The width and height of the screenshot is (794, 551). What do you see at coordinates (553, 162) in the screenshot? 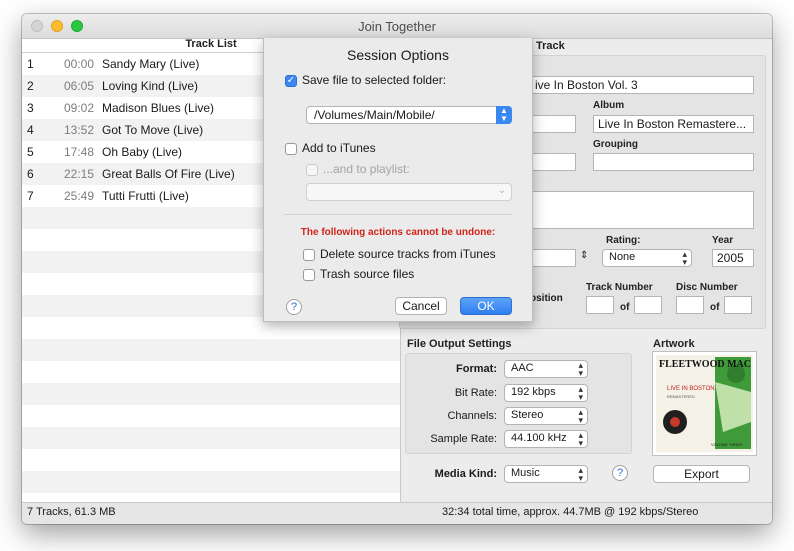
I see `composer-field` at bounding box center [553, 162].